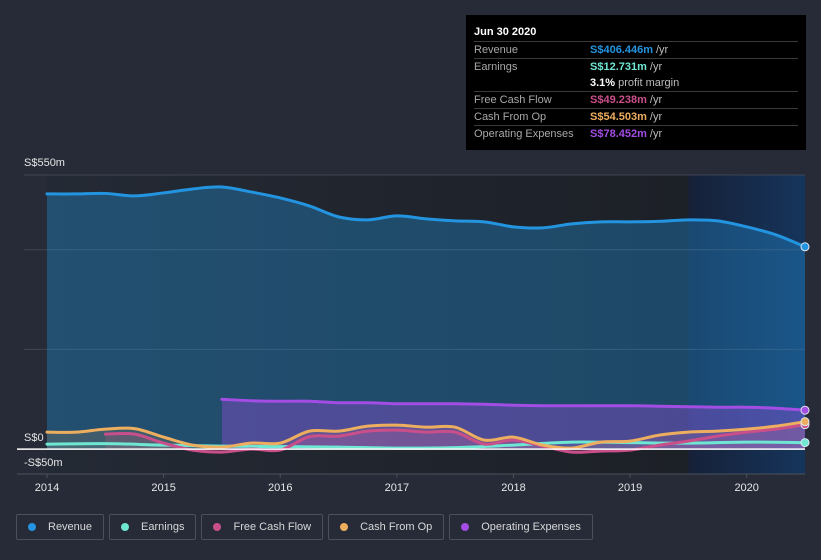 The image size is (821, 560). What do you see at coordinates (531, 527) in the screenshot?
I see `legend-label: Operating Expenses` at bounding box center [531, 527].